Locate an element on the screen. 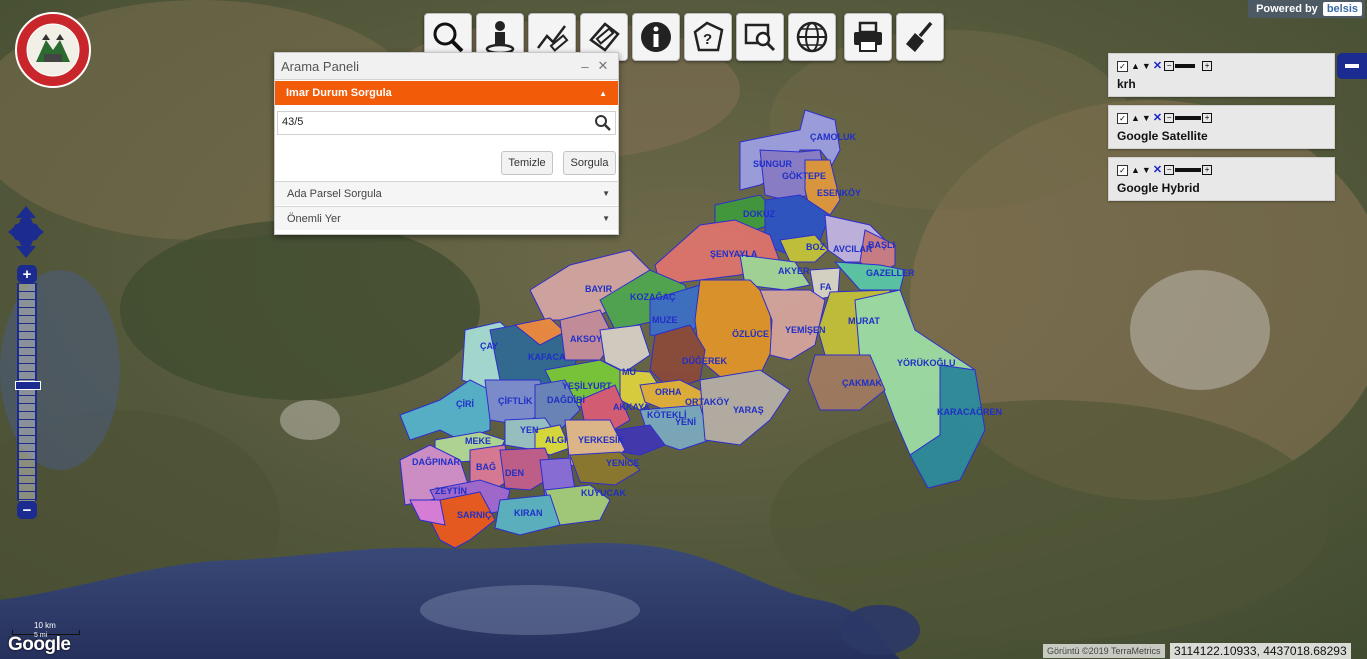 Image resolution: width=1367 pixels, height=659 pixels. magnifier-icon is located at coordinates (448, 37).